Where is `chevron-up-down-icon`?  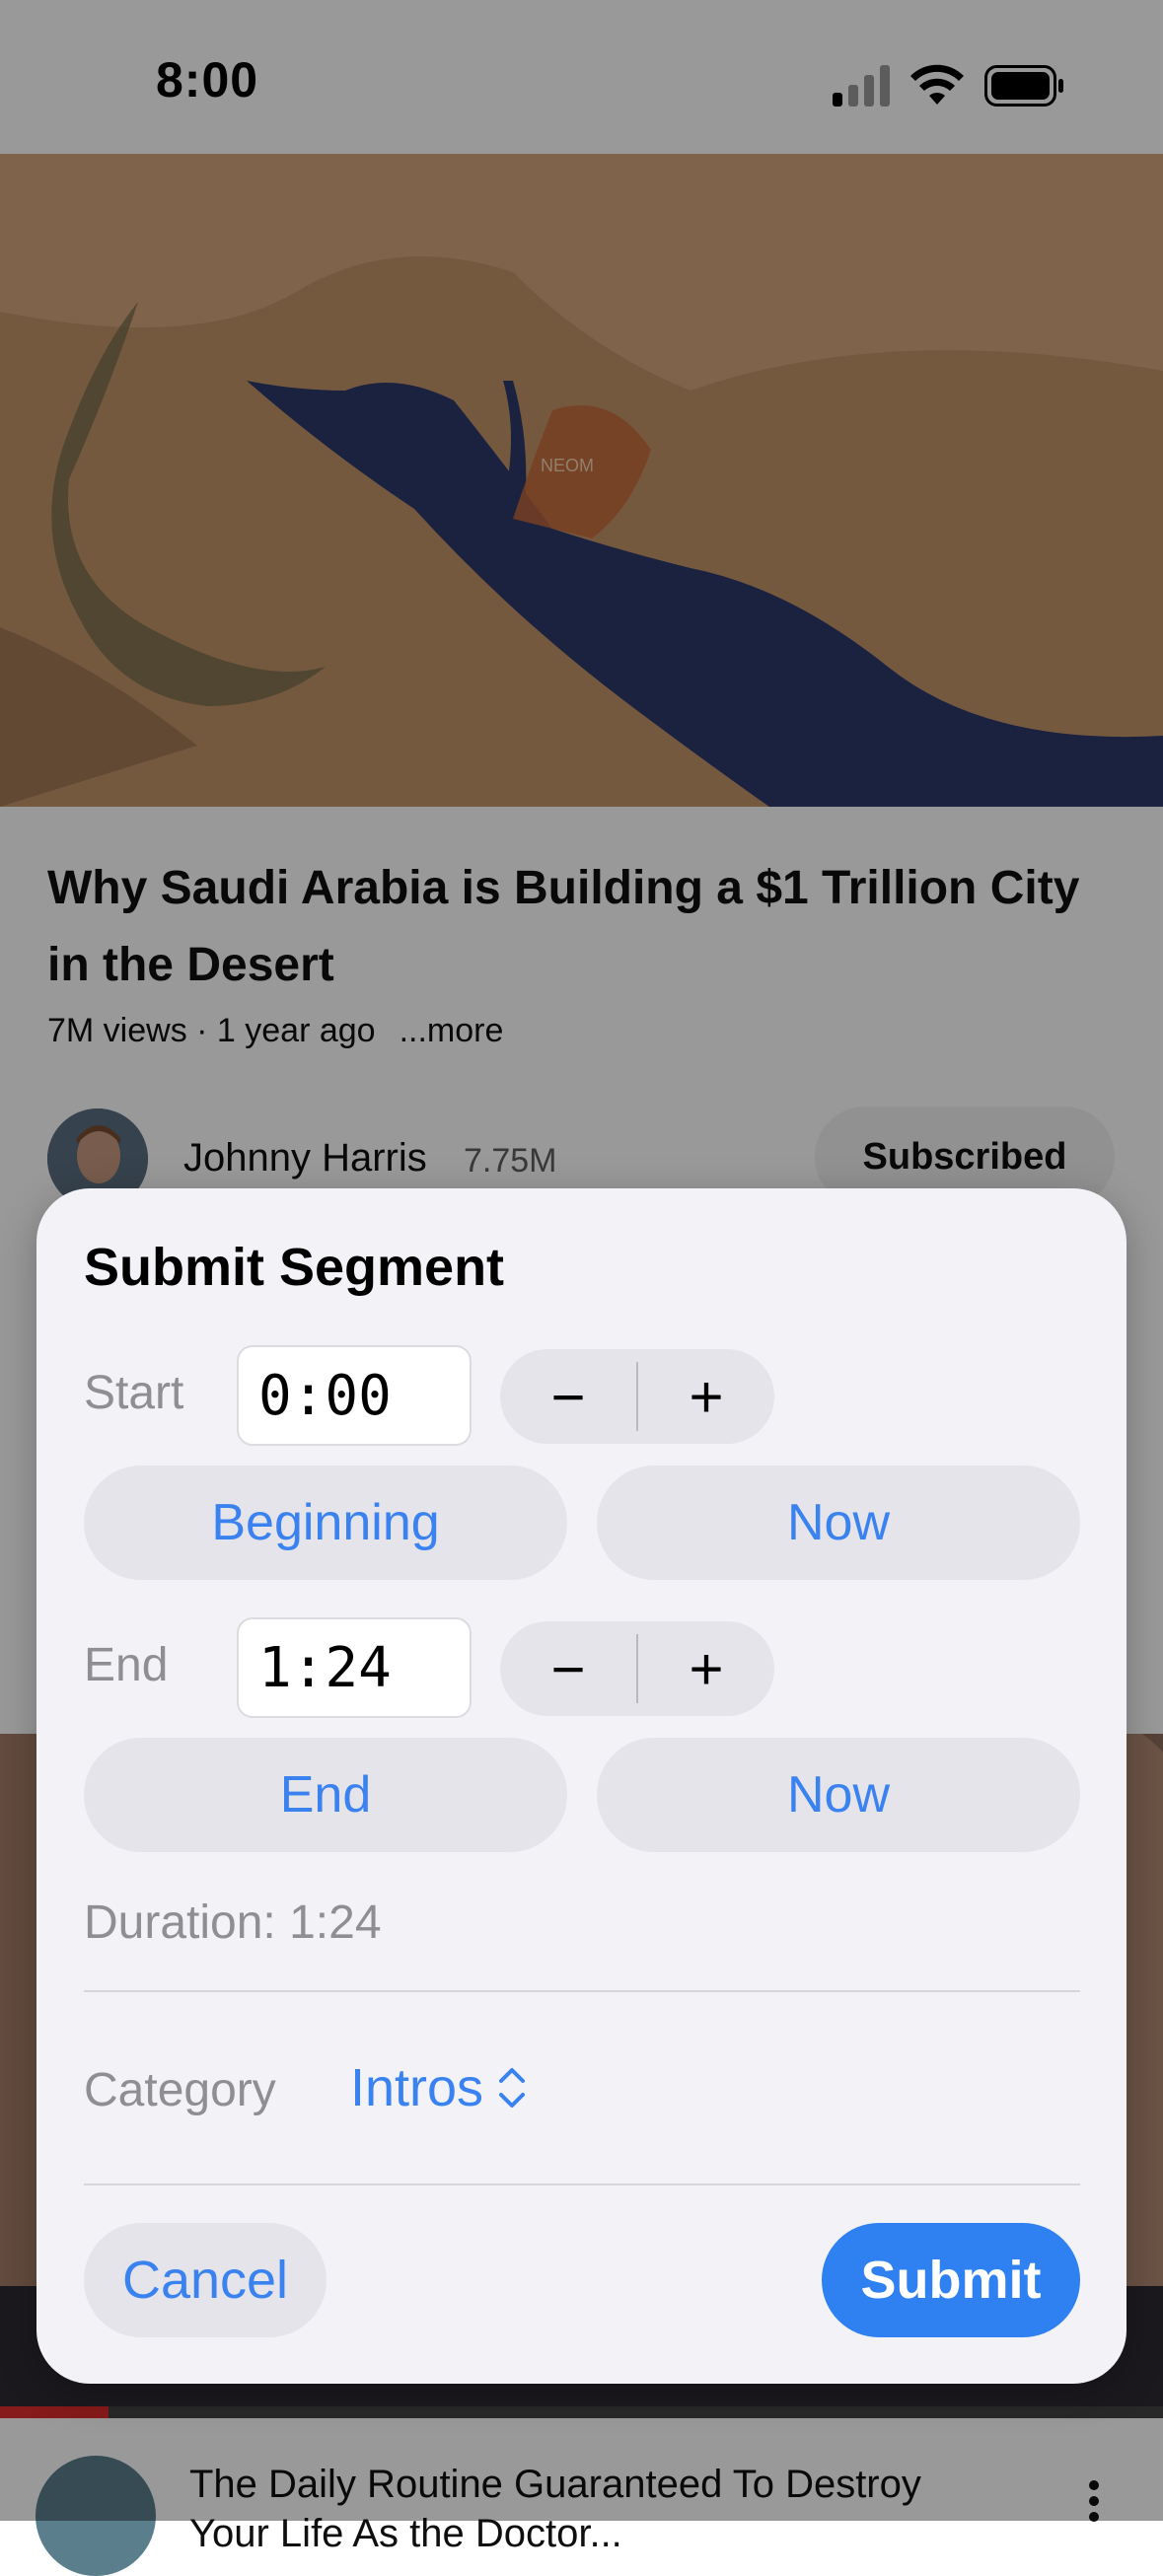
chevron-up-down-icon is located at coordinates (512, 2088).